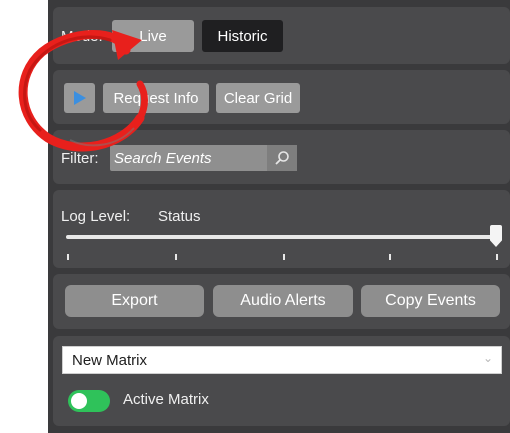 Image resolution: width=510 pixels, height=433 pixels. Describe the element at coordinates (283, 301) in the screenshot. I see `audio-alerts-button: Audio Alerts` at that location.